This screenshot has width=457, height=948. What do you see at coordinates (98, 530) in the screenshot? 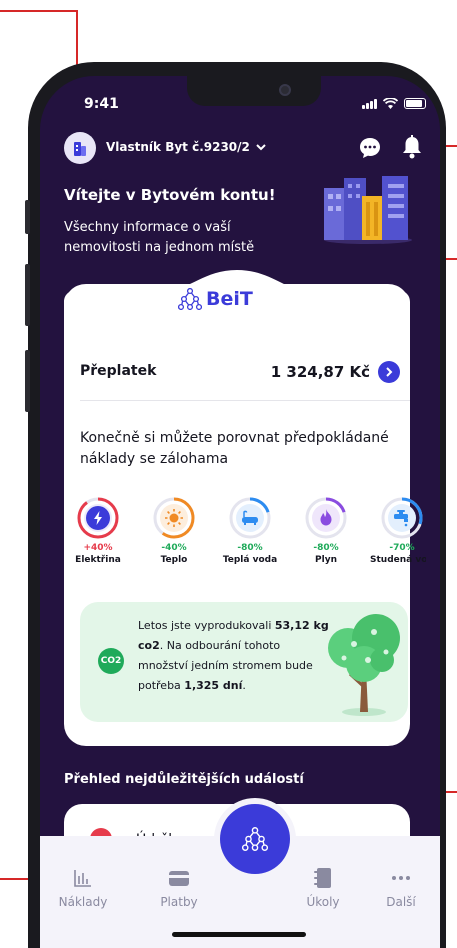
I see `utility-item: +40% Elektřina` at bounding box center [98, 530].